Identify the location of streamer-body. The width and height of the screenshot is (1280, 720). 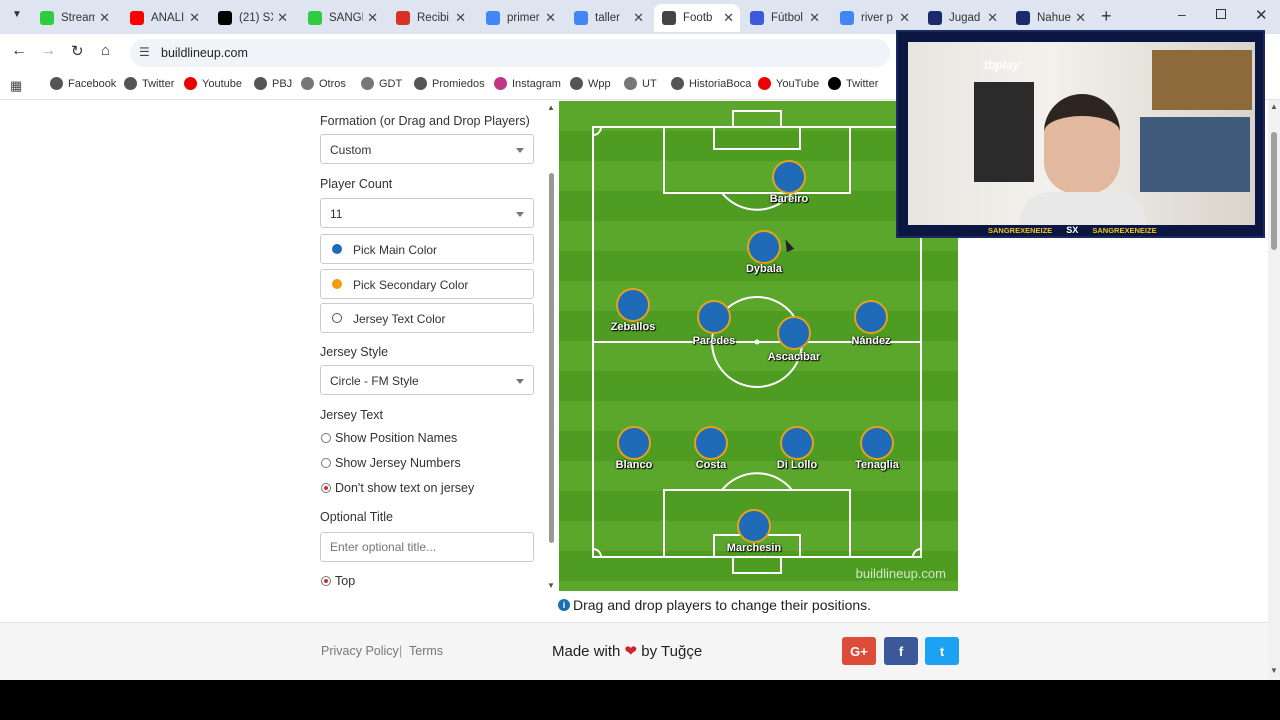
(1083, 208).